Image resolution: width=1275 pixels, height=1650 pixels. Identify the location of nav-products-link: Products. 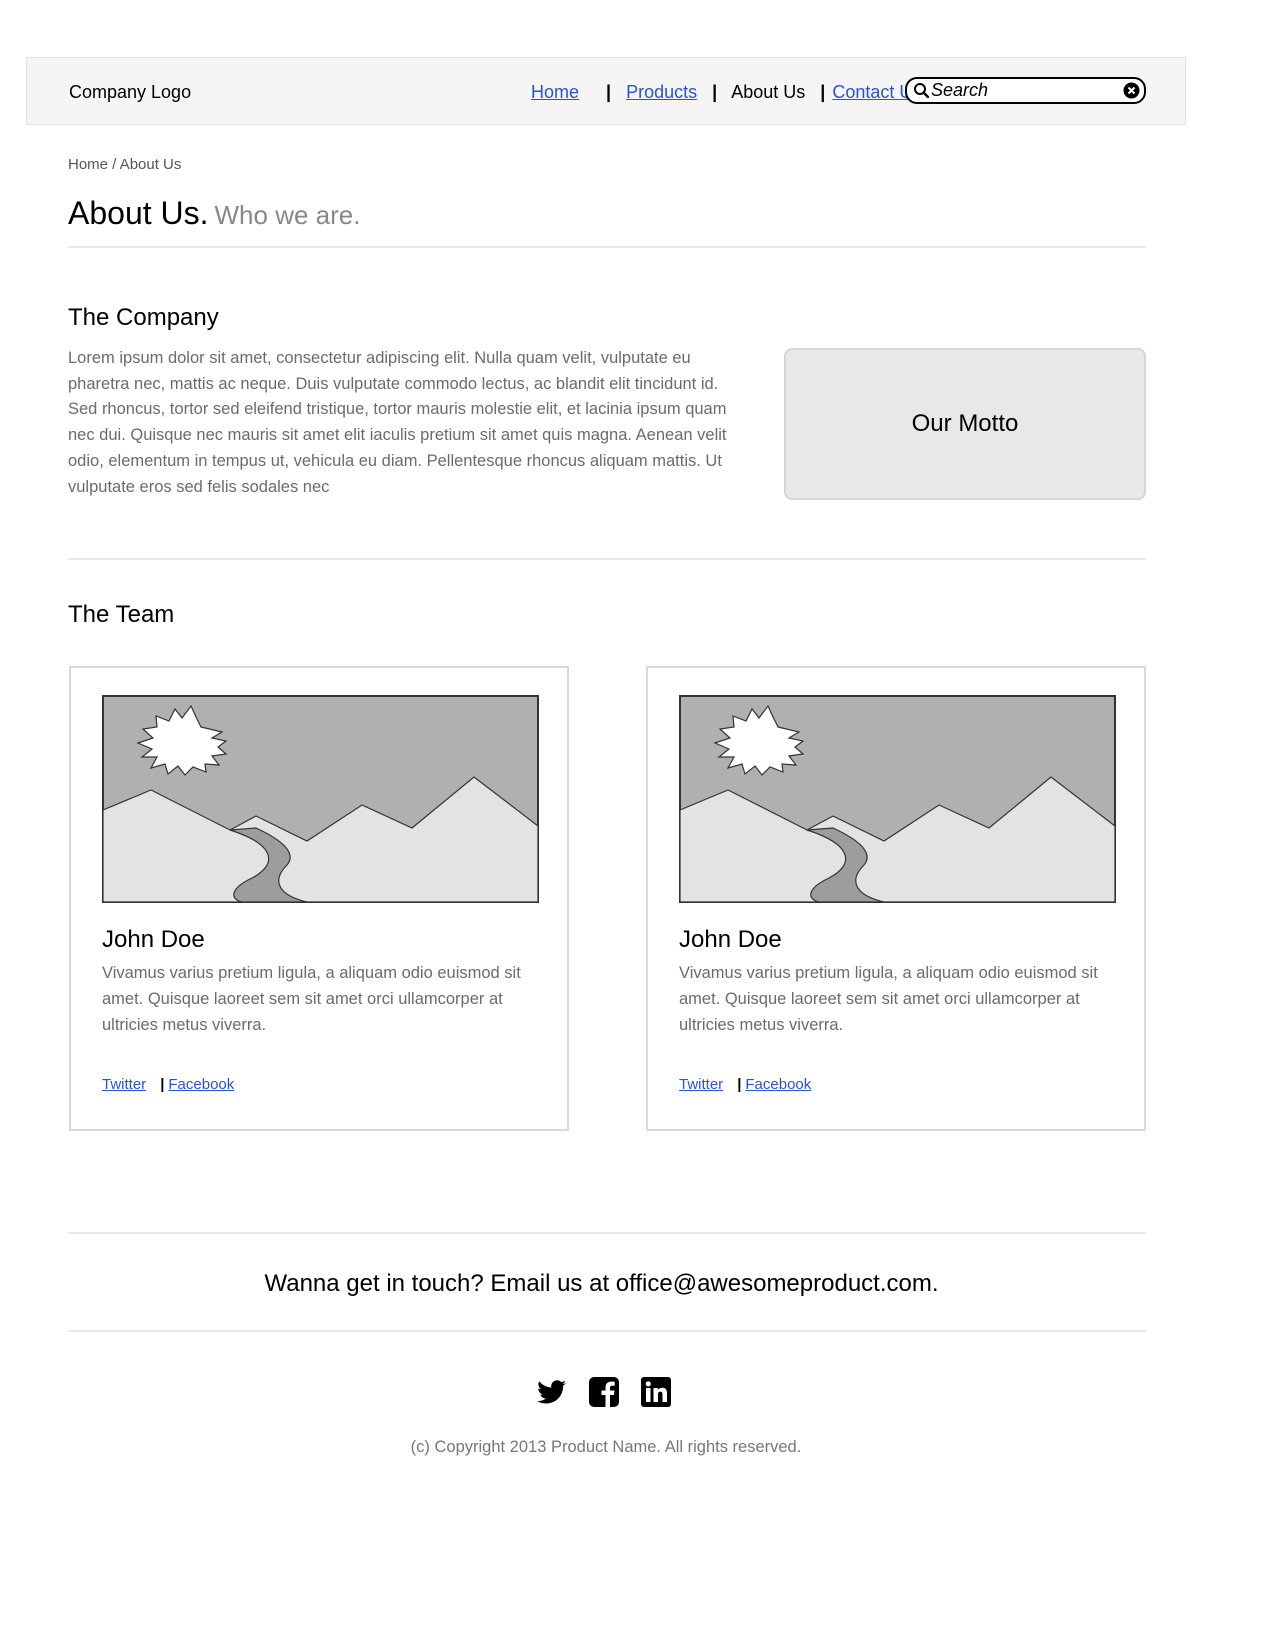
(661, 92).